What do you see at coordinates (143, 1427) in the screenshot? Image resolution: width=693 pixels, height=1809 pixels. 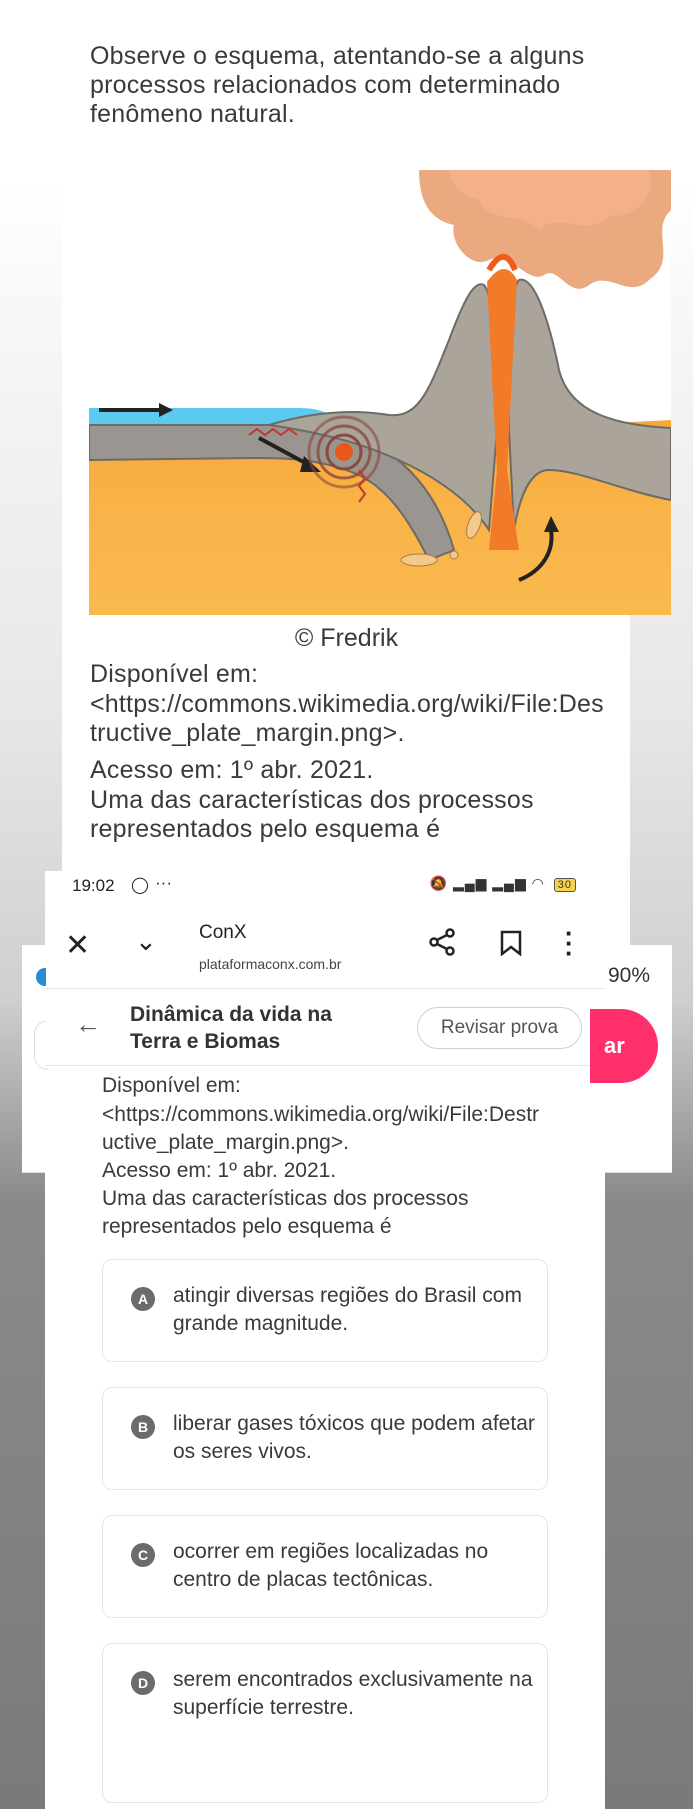 I see `option-b-letter: B` at bounding box center [143, 1427].